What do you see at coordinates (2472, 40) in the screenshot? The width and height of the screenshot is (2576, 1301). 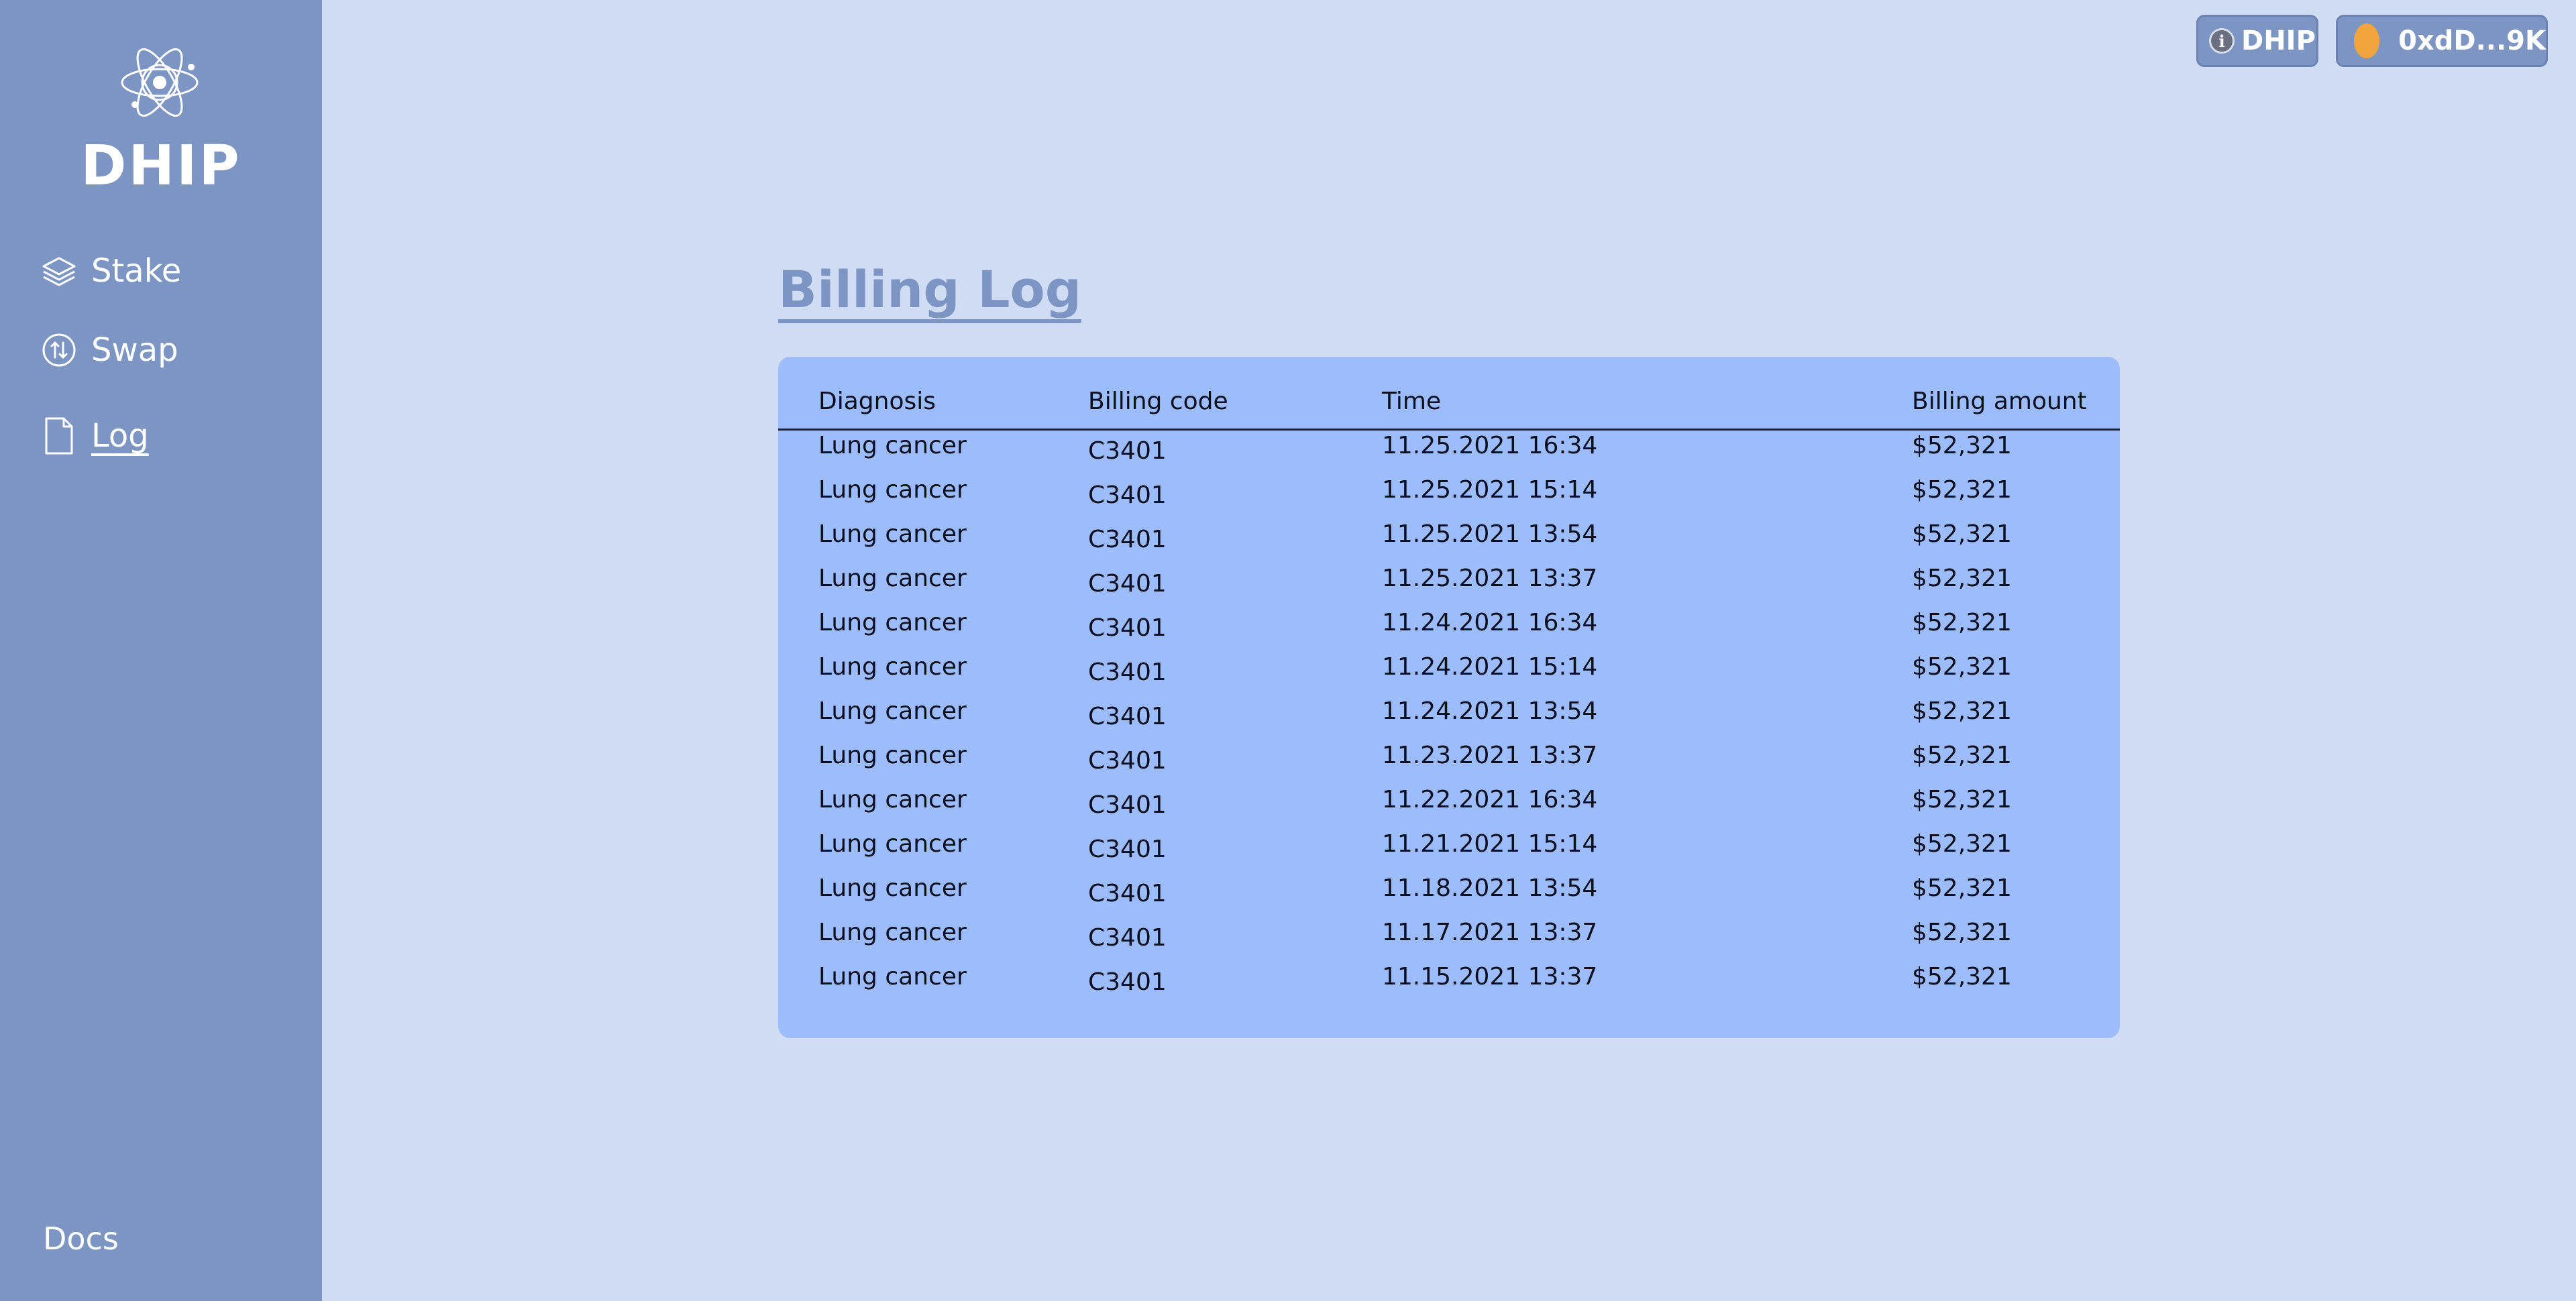 I see `wallet-address: 0xdD...9K` at bounding box center [2472, 40].